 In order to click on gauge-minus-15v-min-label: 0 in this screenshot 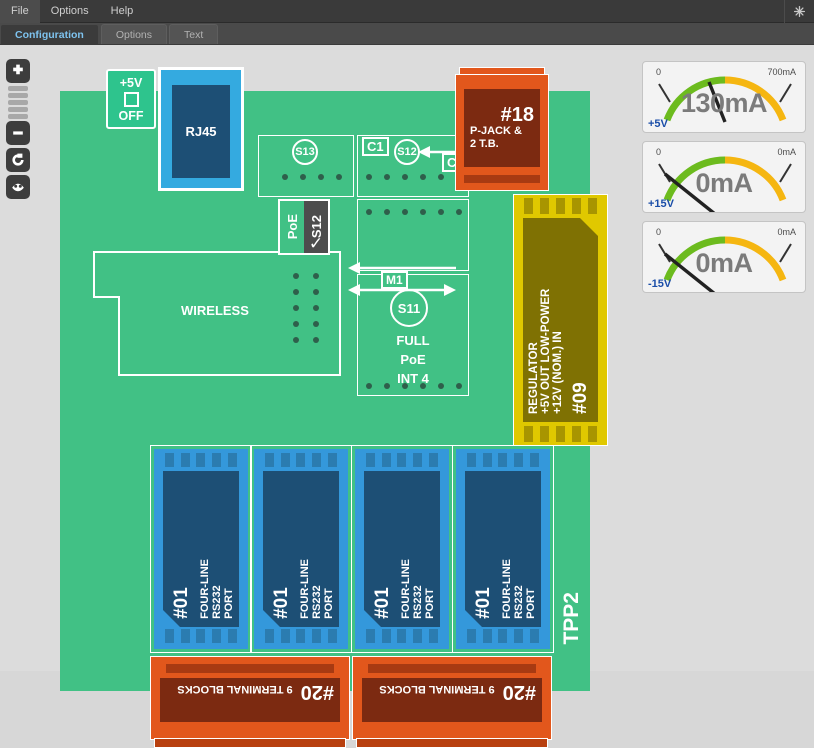, I will do `click(659, 232)`.